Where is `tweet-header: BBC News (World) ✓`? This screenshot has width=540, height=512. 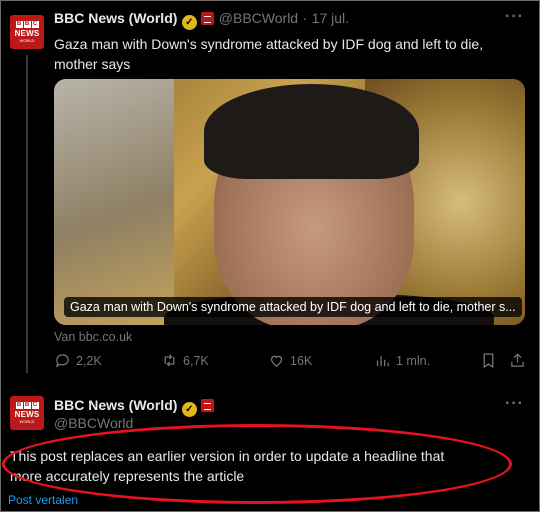 tweet-header: BBC News (World) ✓ is located at coordinates (134, 407).